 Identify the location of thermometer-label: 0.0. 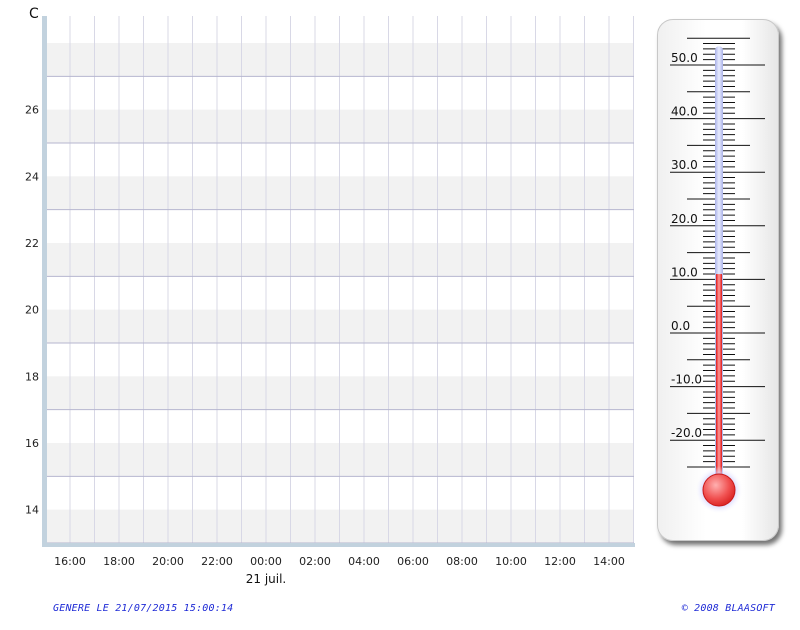
(680, 326).